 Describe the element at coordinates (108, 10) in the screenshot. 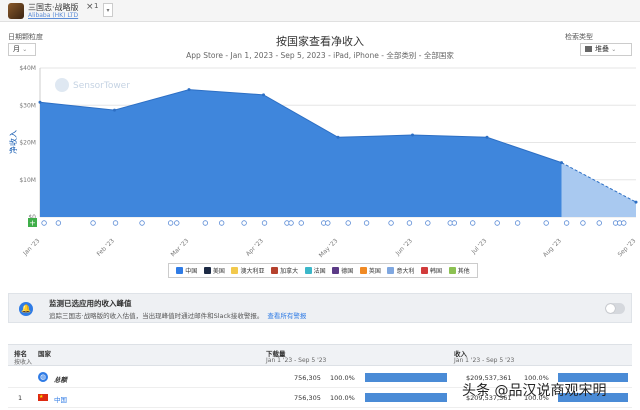

I see `chevron-down-icon: ▾` at that location.